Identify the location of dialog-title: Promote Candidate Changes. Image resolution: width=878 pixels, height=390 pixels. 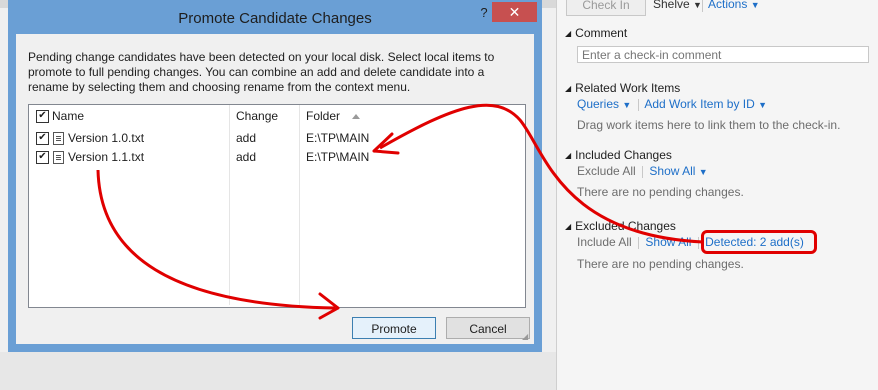
(275, 18).